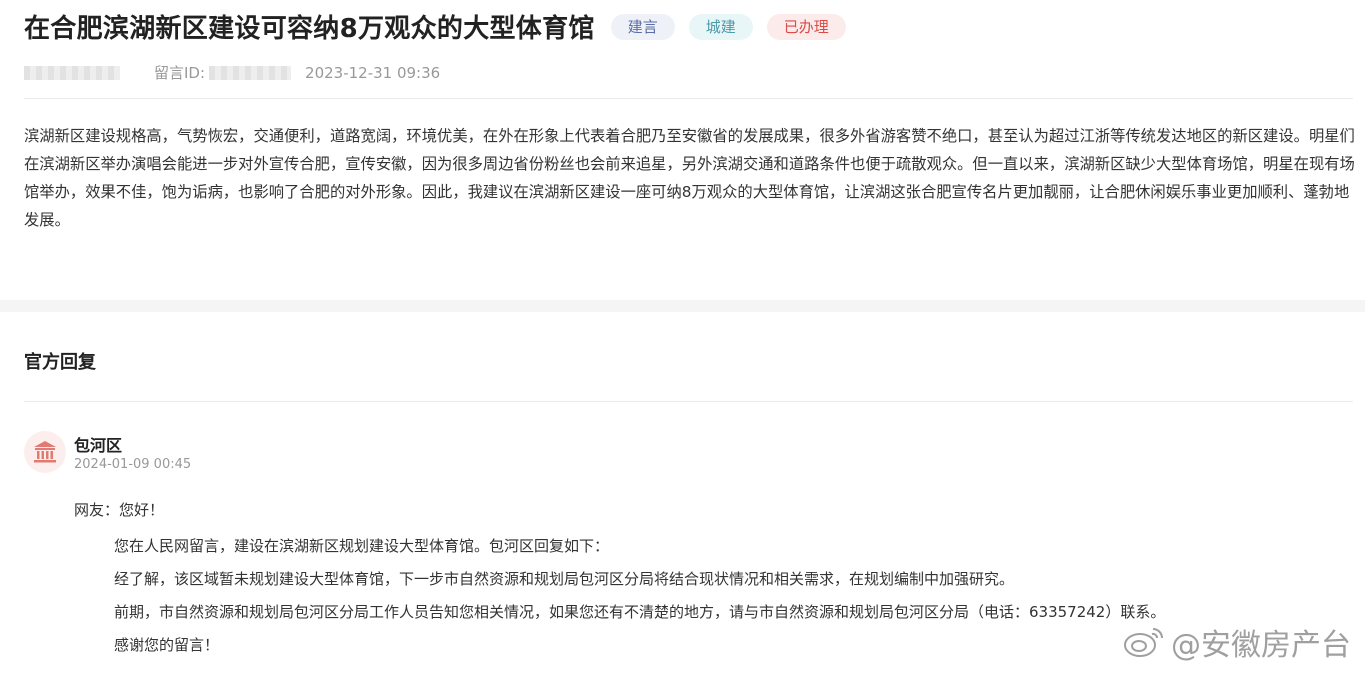 Image resolution: width=1365 pixels, height=673 pixels. Describe the element at coordinates (119, 510) in the screenshot. I see `reply-greeting: 网友：您好！` at that location.